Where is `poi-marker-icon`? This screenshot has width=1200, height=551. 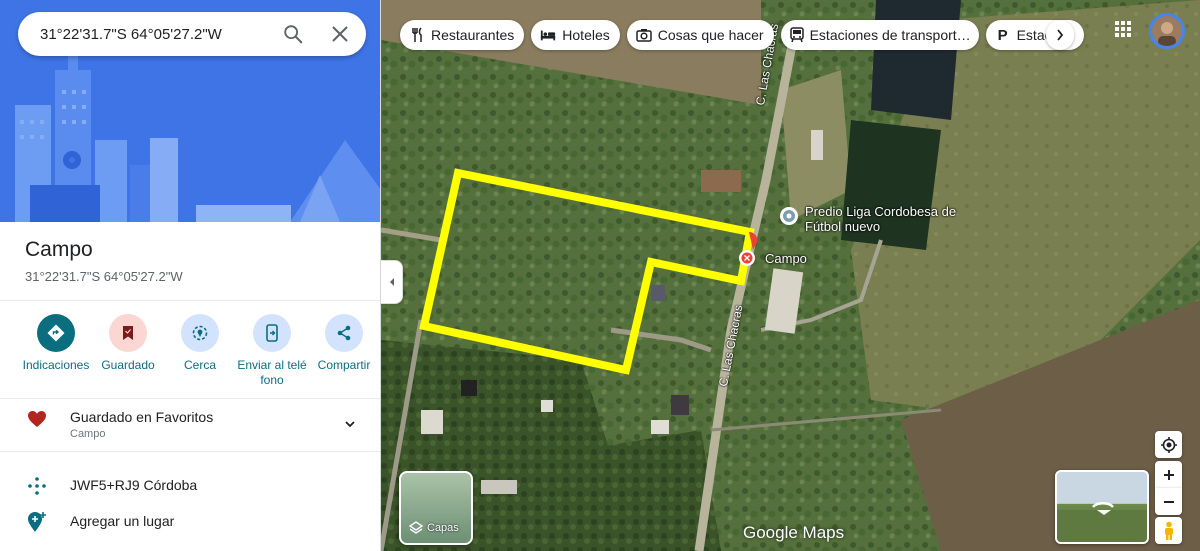 poi-marker-icon is located at coordinates (789, 216).